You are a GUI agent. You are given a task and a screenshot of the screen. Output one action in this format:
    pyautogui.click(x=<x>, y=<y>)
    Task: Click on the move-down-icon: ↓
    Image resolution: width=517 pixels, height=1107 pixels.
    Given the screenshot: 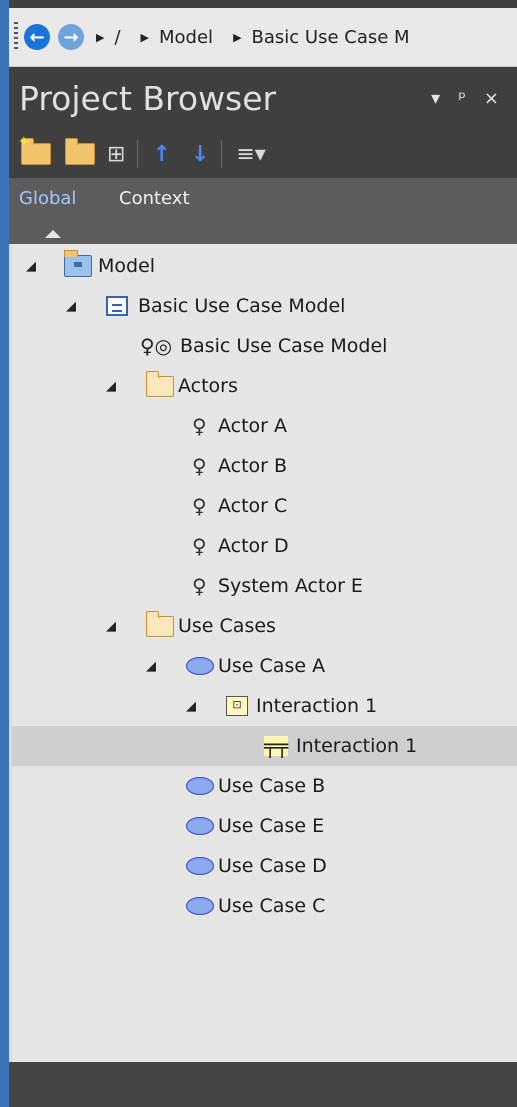 What is the action you would take?
    pyautogui.click(x=200, y=154)
    